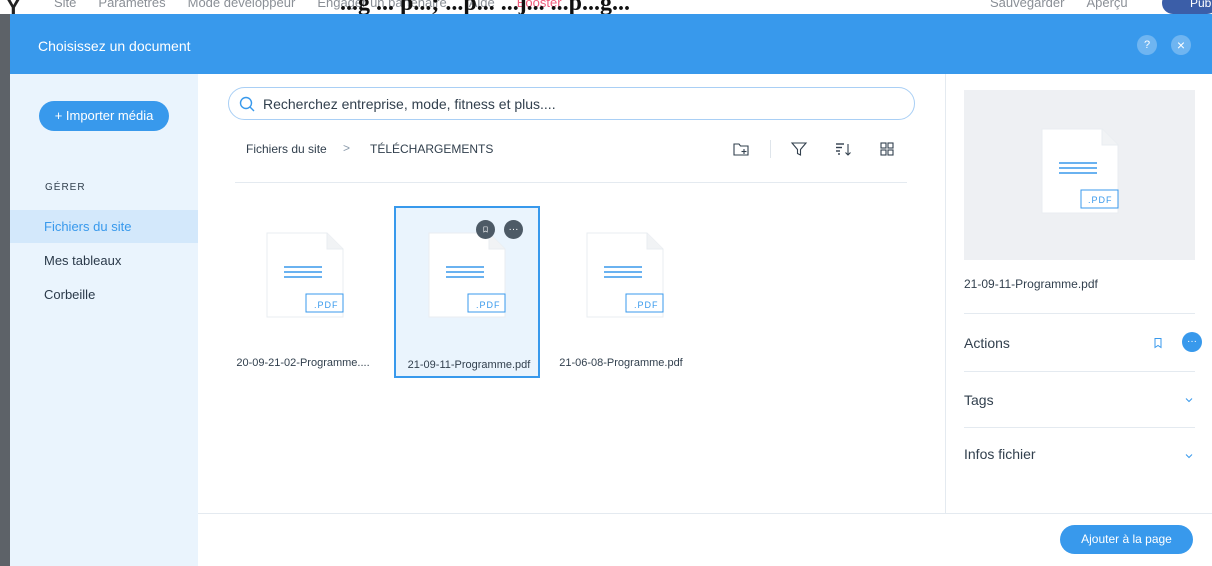  I want to click on close-button: ×, so click(1181, 45).